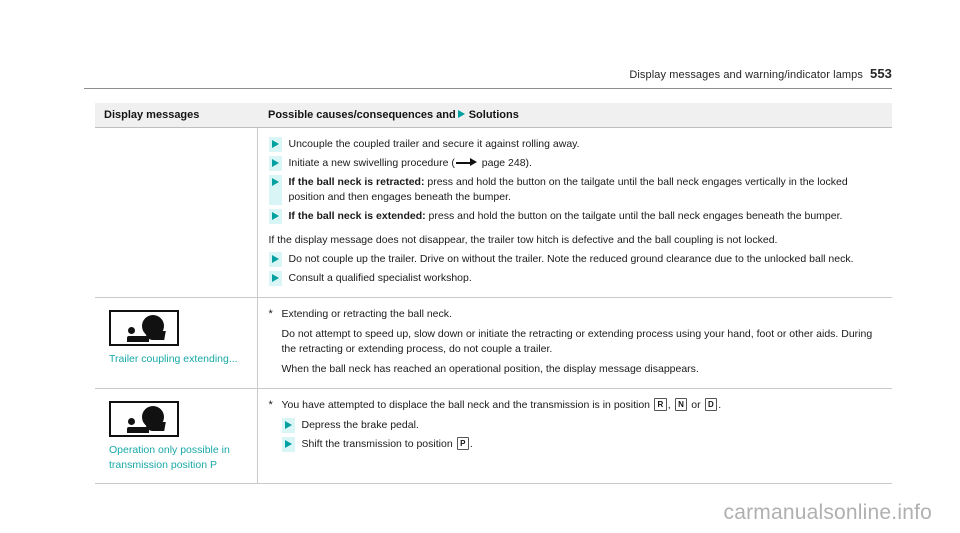 The width and height of the screenshot is (960, 533). I want to click on gear-indicator-p: P, so click(462, 444).